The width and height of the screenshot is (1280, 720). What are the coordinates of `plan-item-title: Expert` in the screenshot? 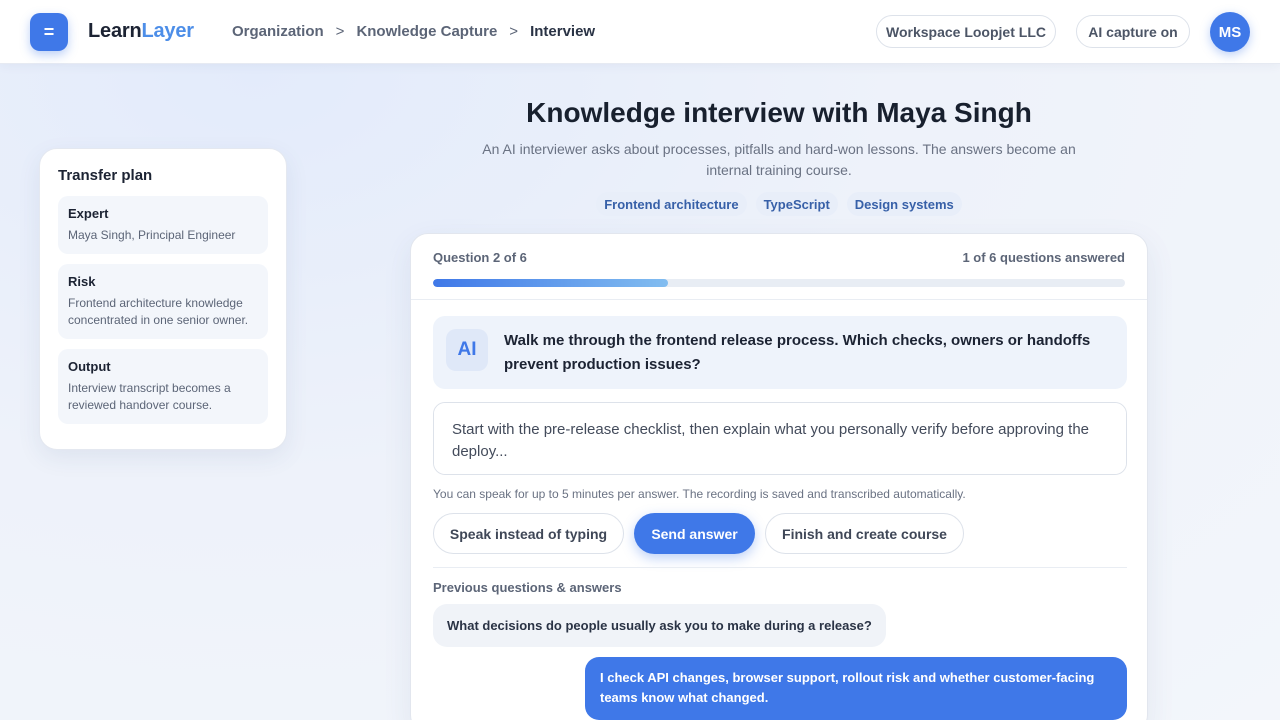 It's located at (88, 213).